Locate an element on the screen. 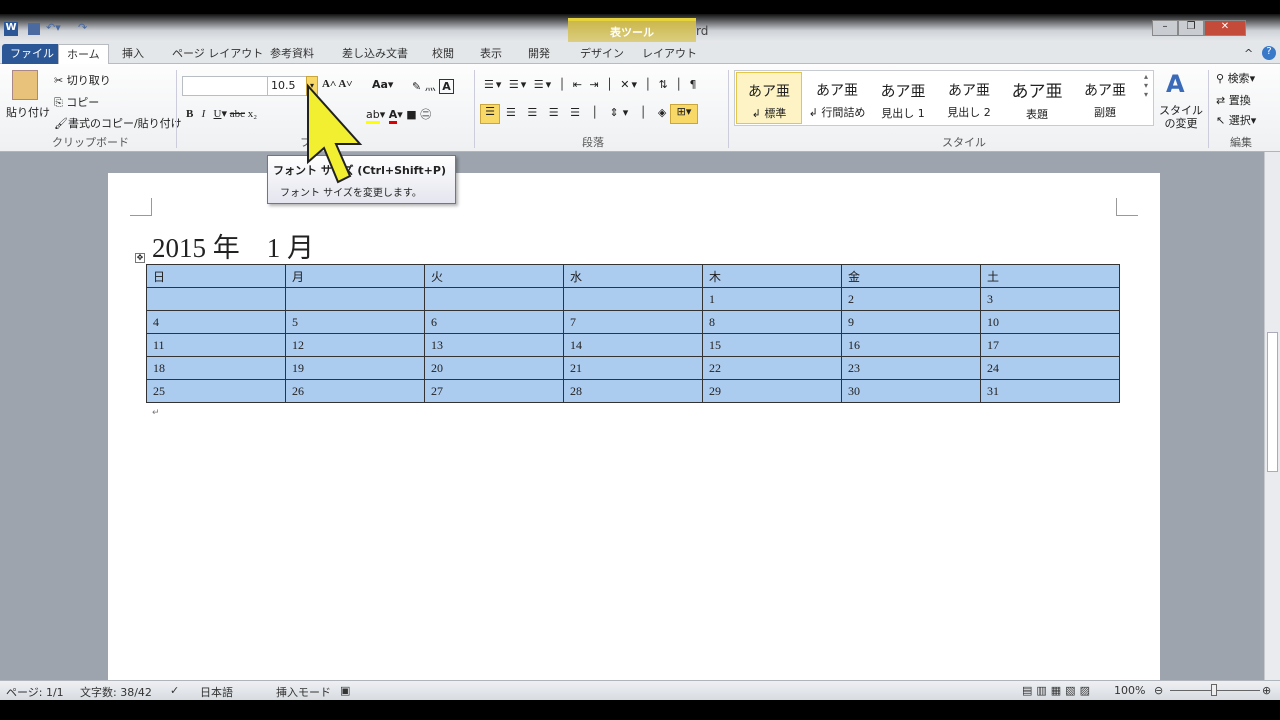 This screenshot has height=720, width=1280. table-cell: 9 is located at coordinates (911, 322).